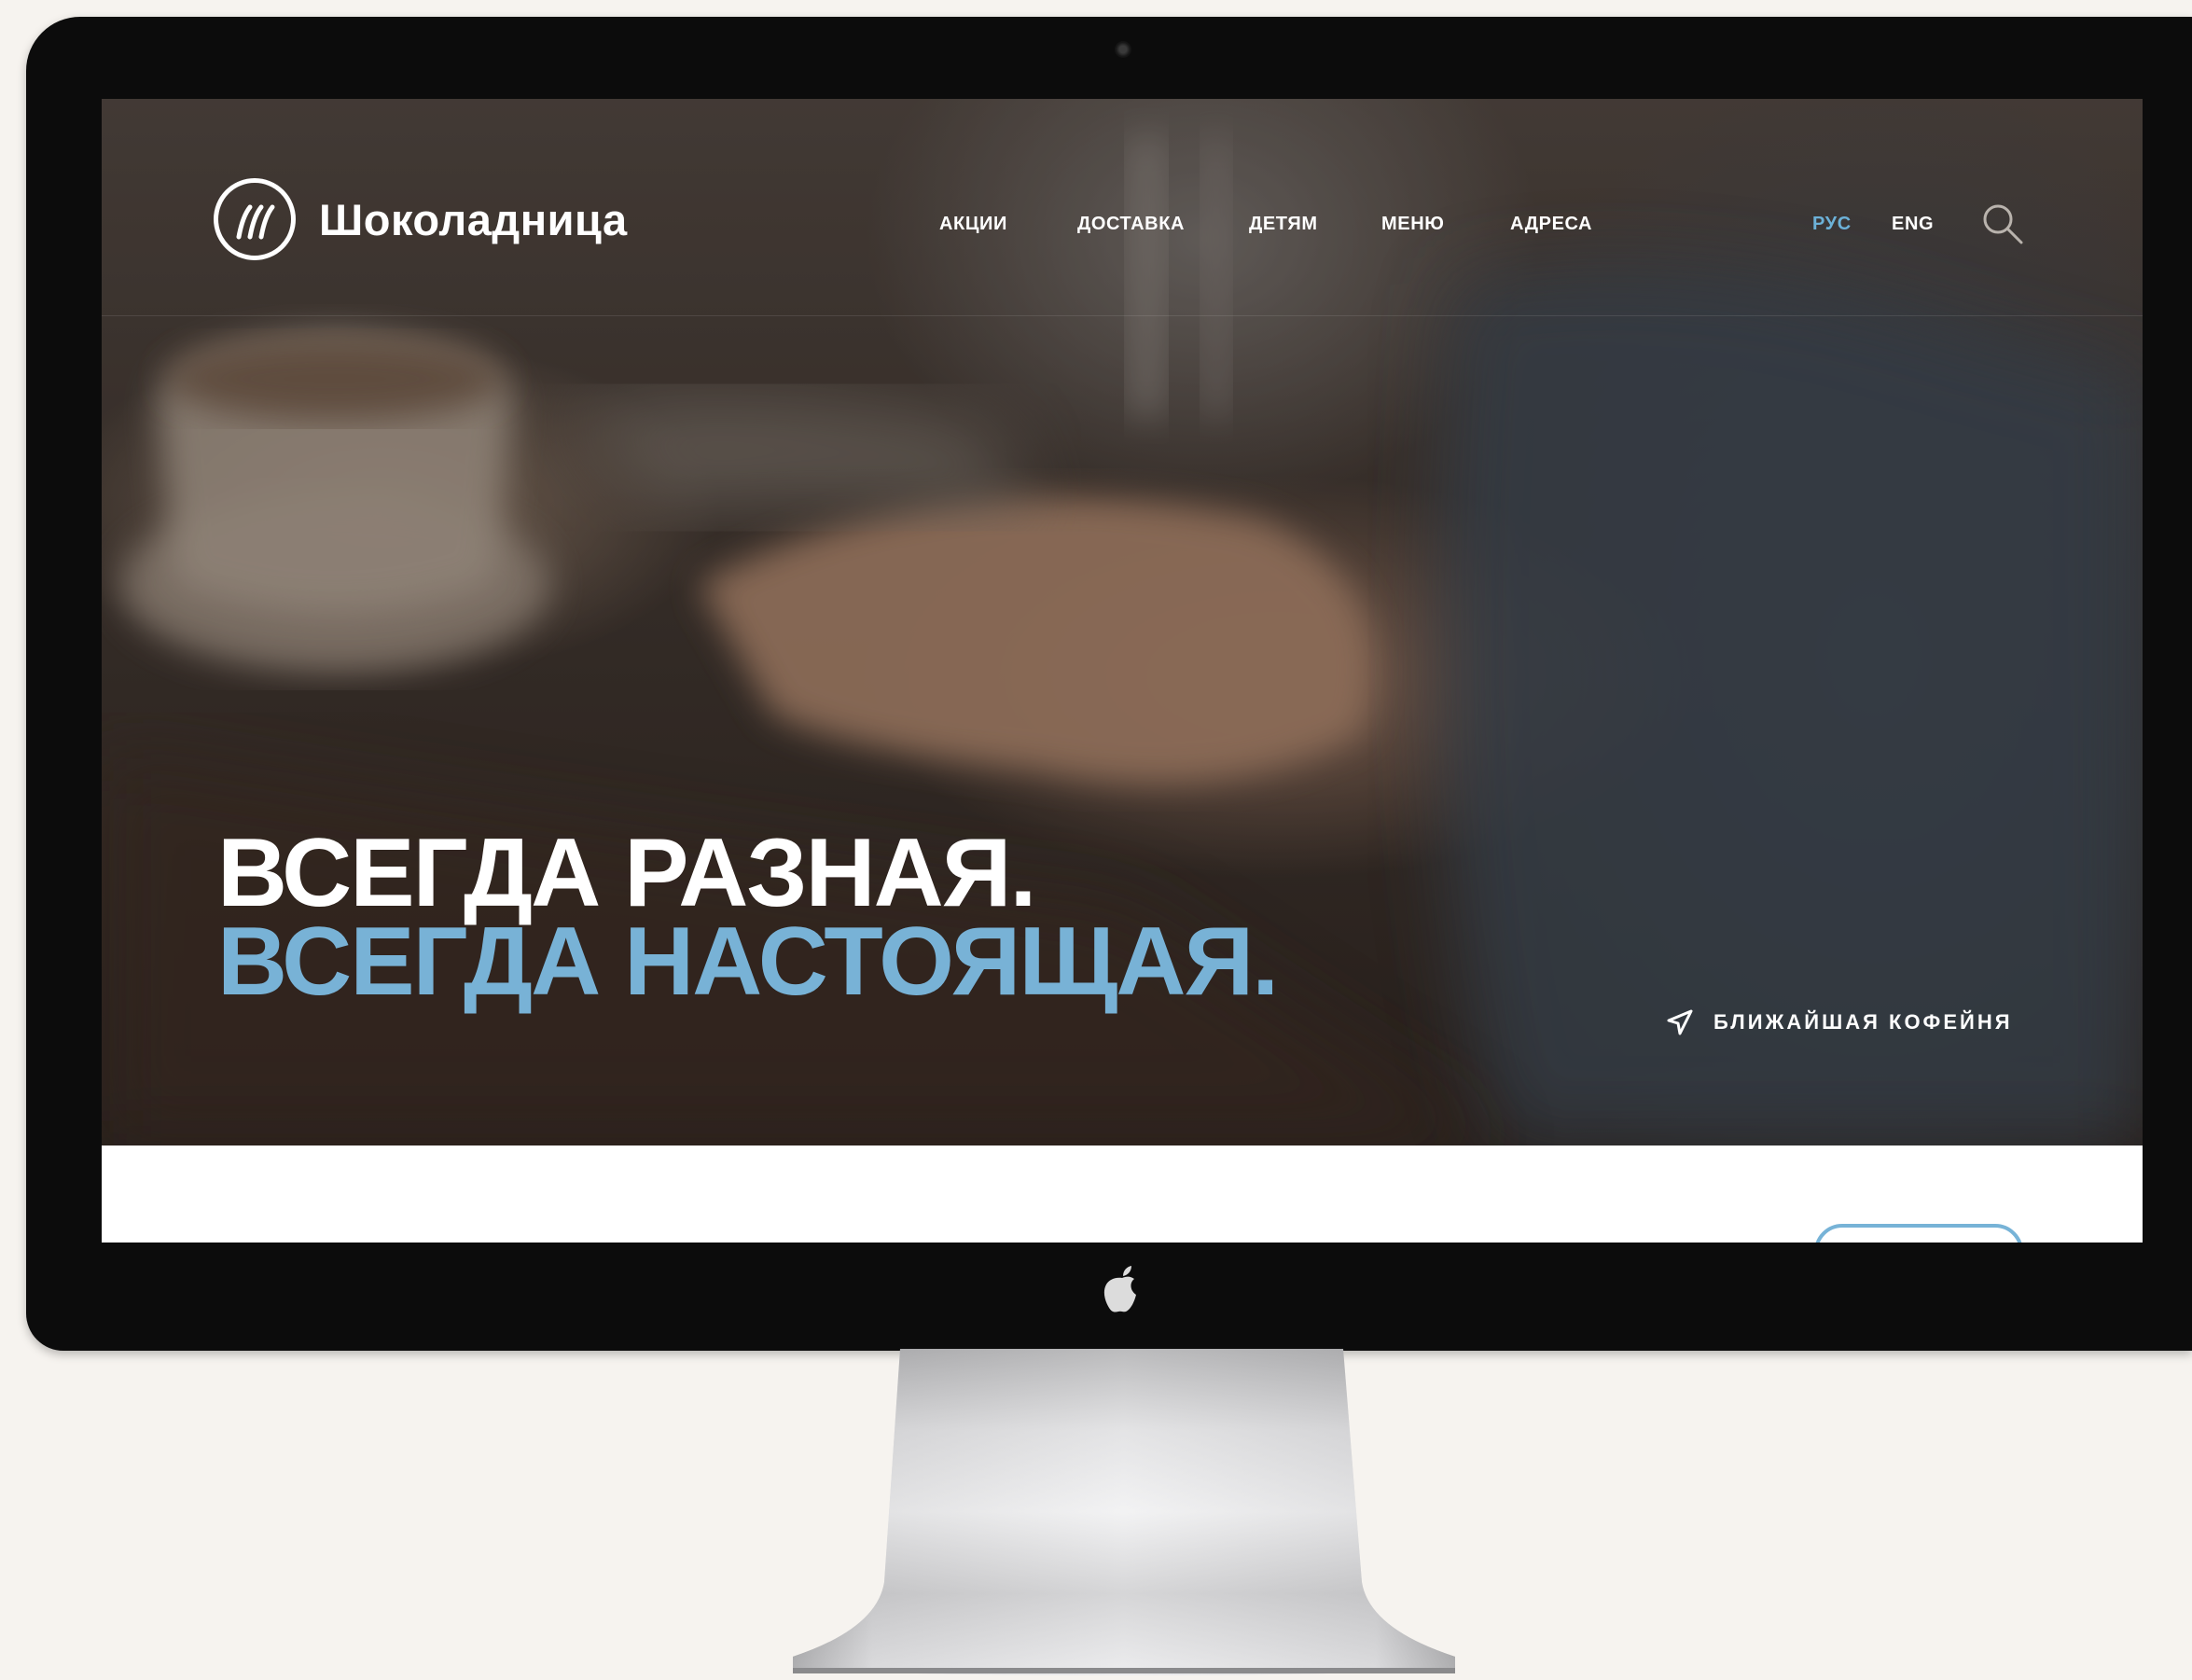 This screenshot has height=1680, width=2192. What do you see at coordinates (474, 219) in the screenshot?
I see `brand-name: Шоколадница` at bounding box center [474, 219].